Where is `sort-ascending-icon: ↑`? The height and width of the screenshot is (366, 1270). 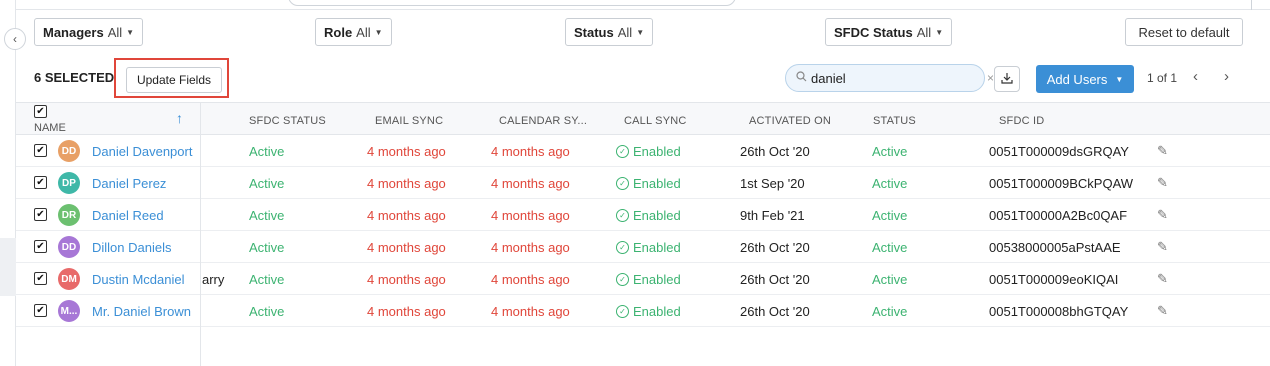
sort-ascending-icon: ↑ is located at coordinates (179, 118).